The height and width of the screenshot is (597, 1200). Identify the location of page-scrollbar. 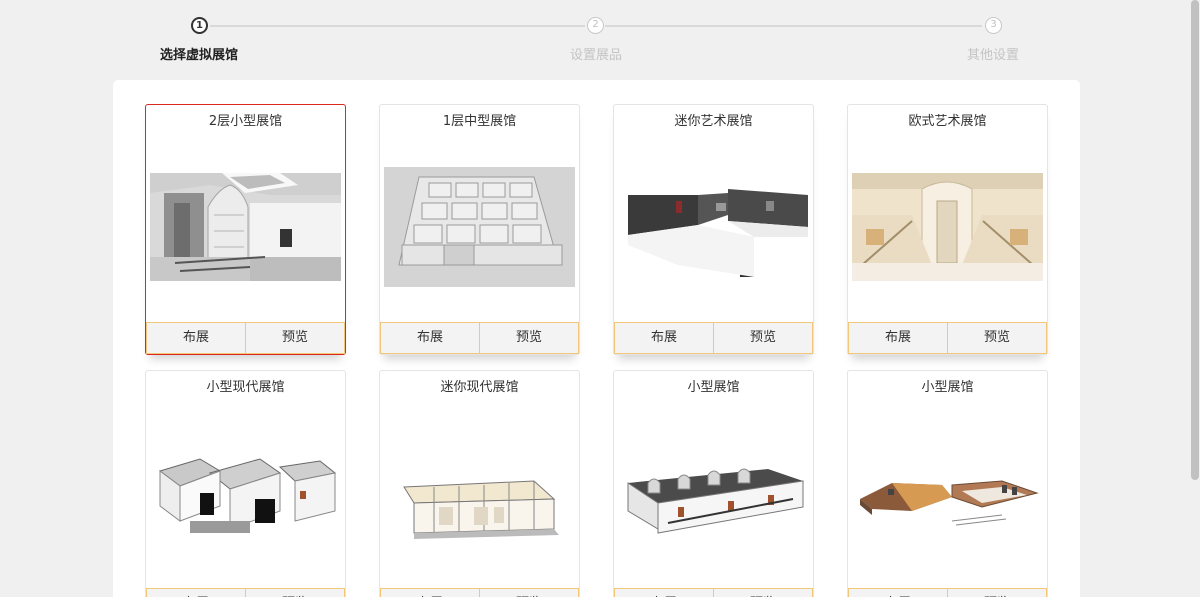
(1195, 298).